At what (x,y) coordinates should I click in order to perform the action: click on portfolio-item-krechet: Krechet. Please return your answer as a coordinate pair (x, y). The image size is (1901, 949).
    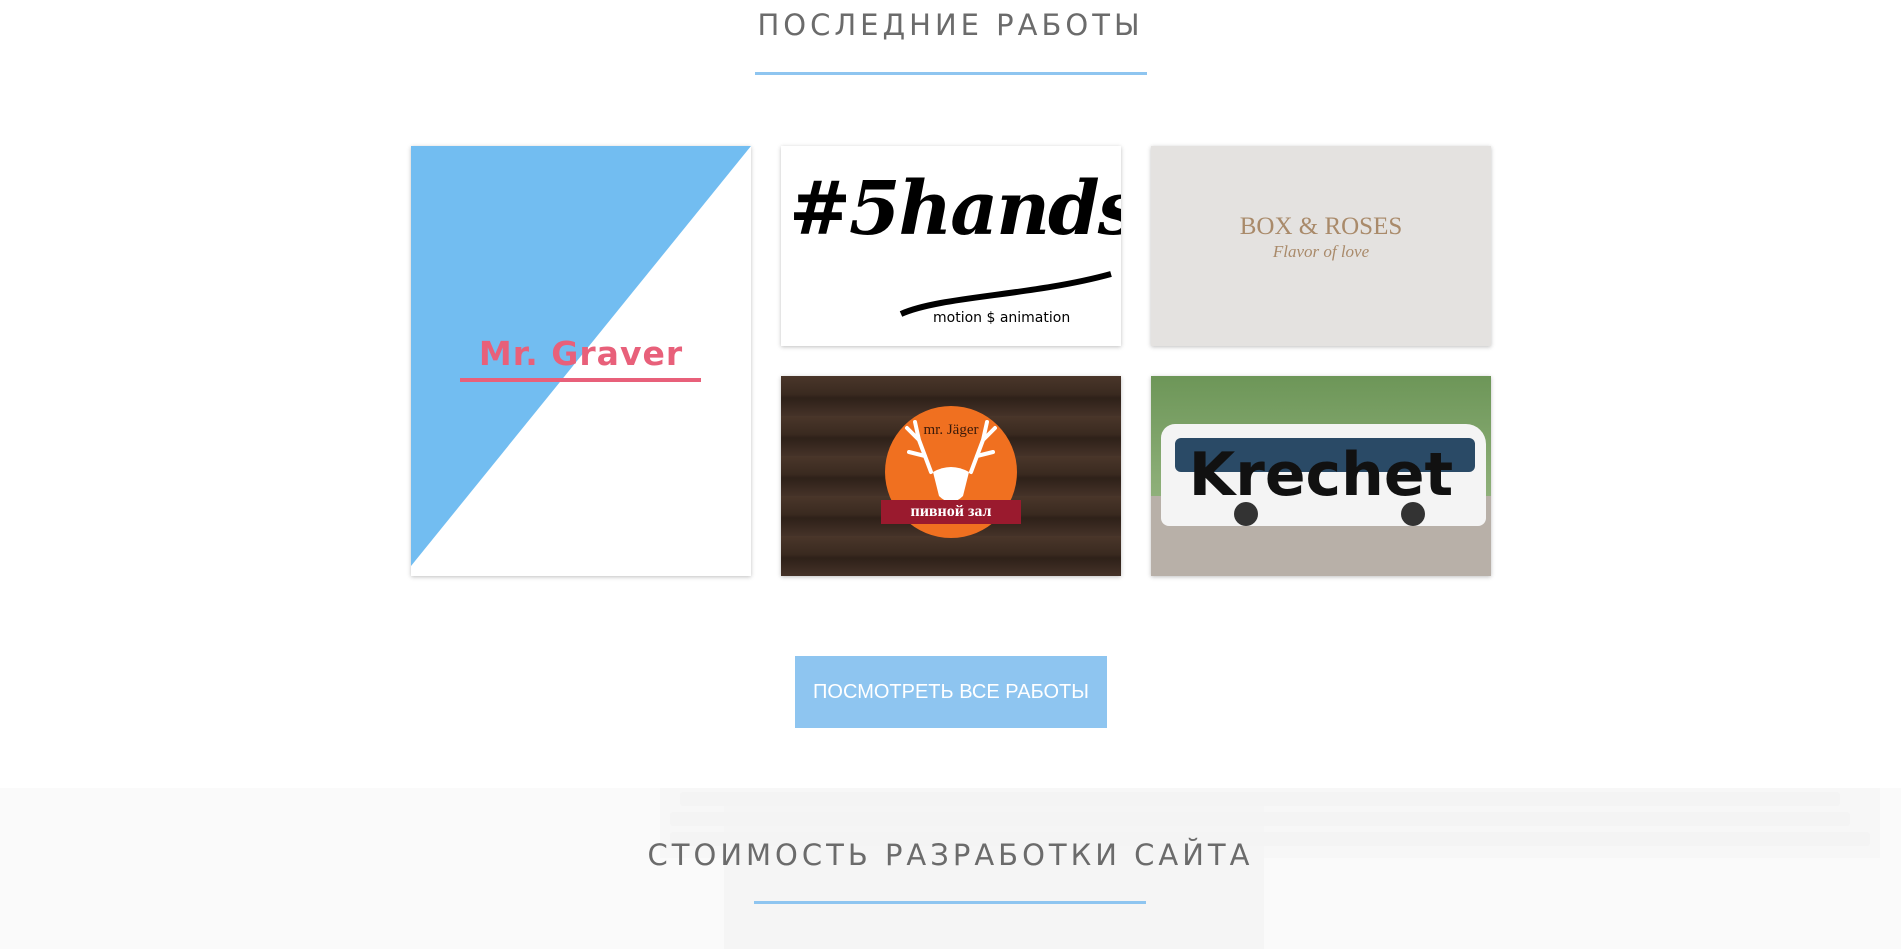
    Looking at the image, I should click on (1321, 476).